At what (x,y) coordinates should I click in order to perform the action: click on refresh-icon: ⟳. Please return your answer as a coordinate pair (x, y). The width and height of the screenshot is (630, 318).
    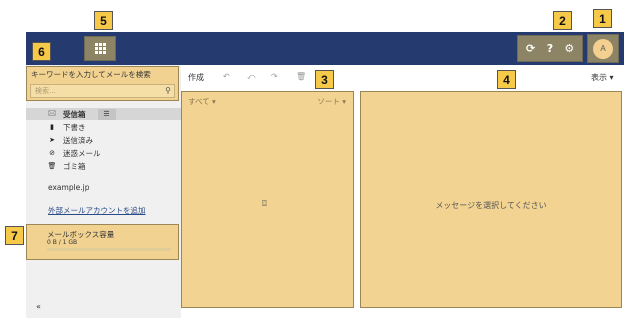
    Looking at the image, I should click on (531, 48).